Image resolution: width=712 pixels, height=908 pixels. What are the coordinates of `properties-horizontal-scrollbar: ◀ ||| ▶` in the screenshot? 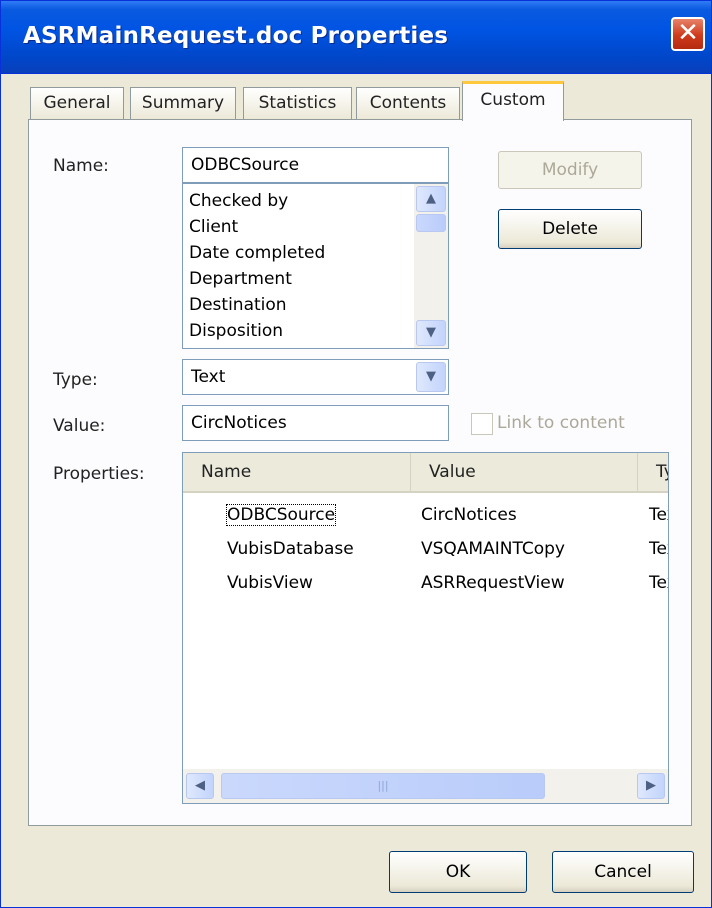 It's located at (425, 786).